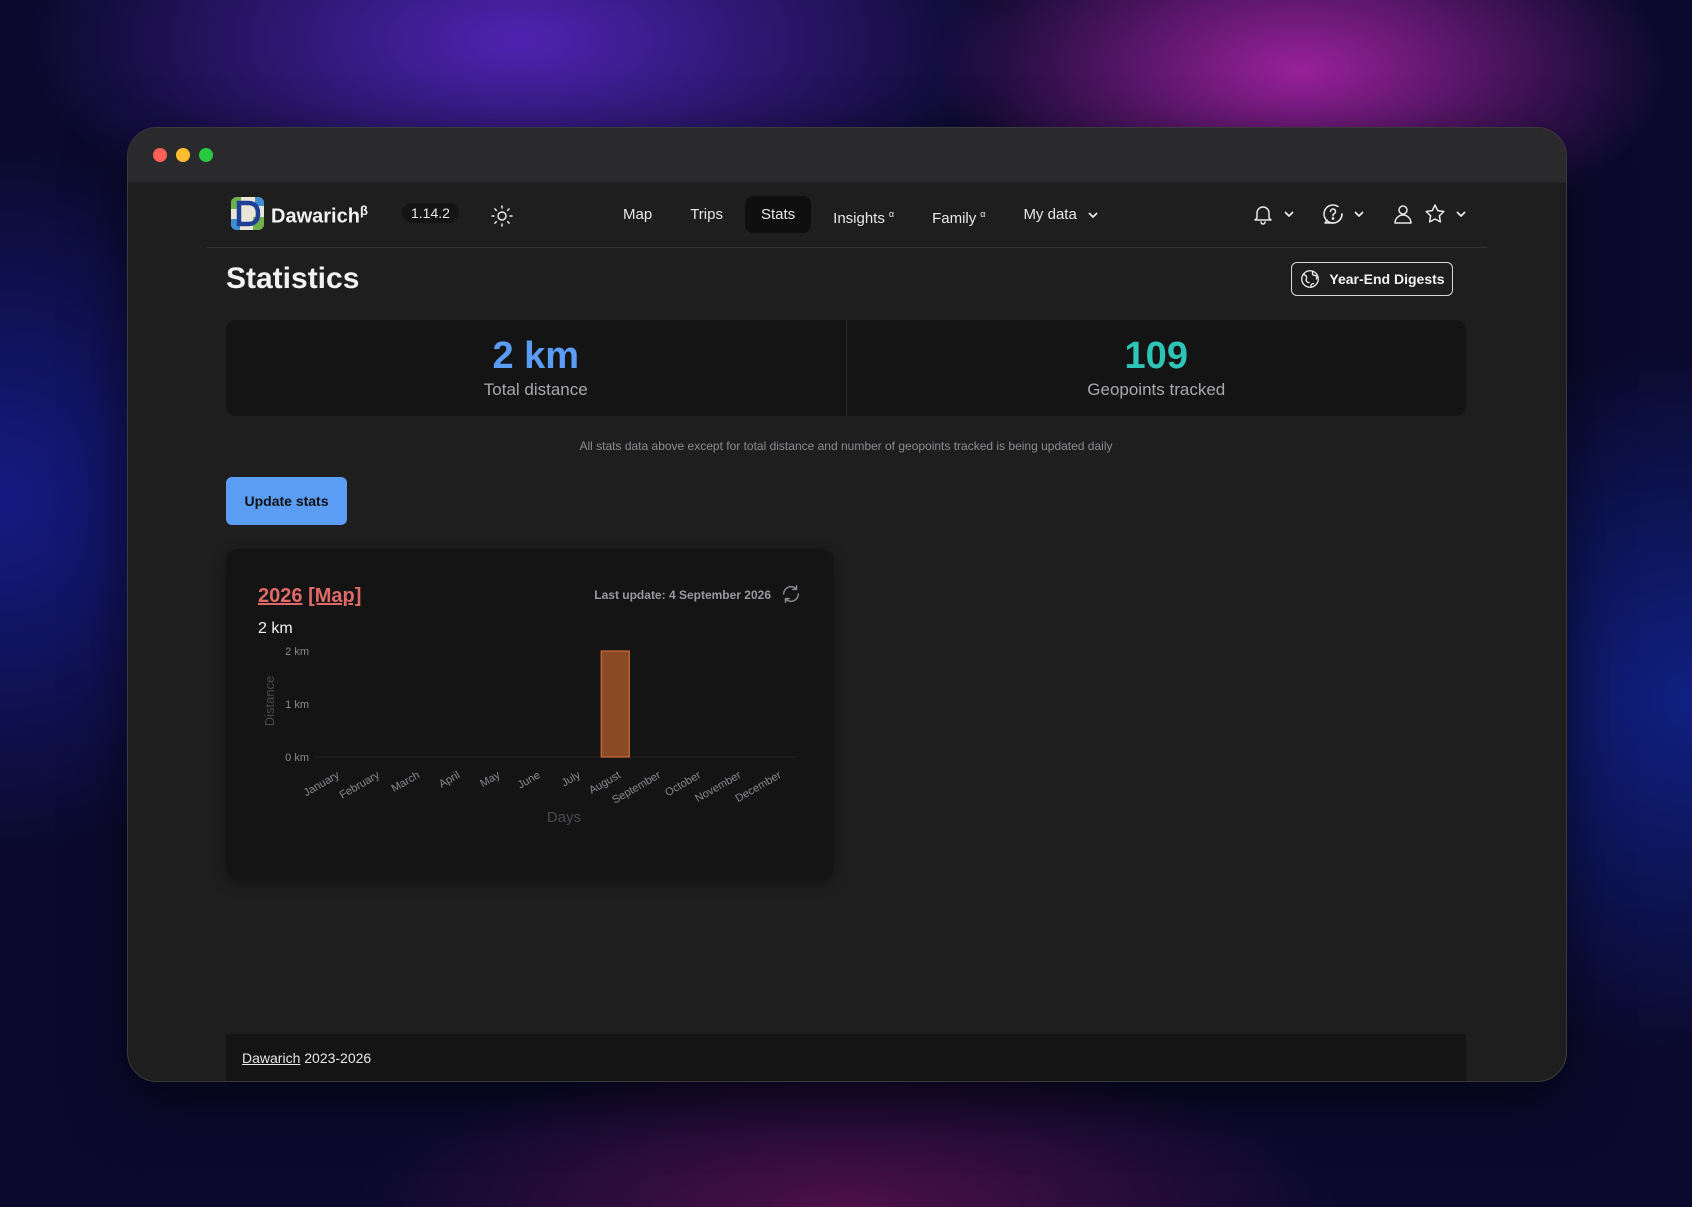 The image size is (1692, 1207). I want to click on nav-insights: Insights α, so click(863, 214).